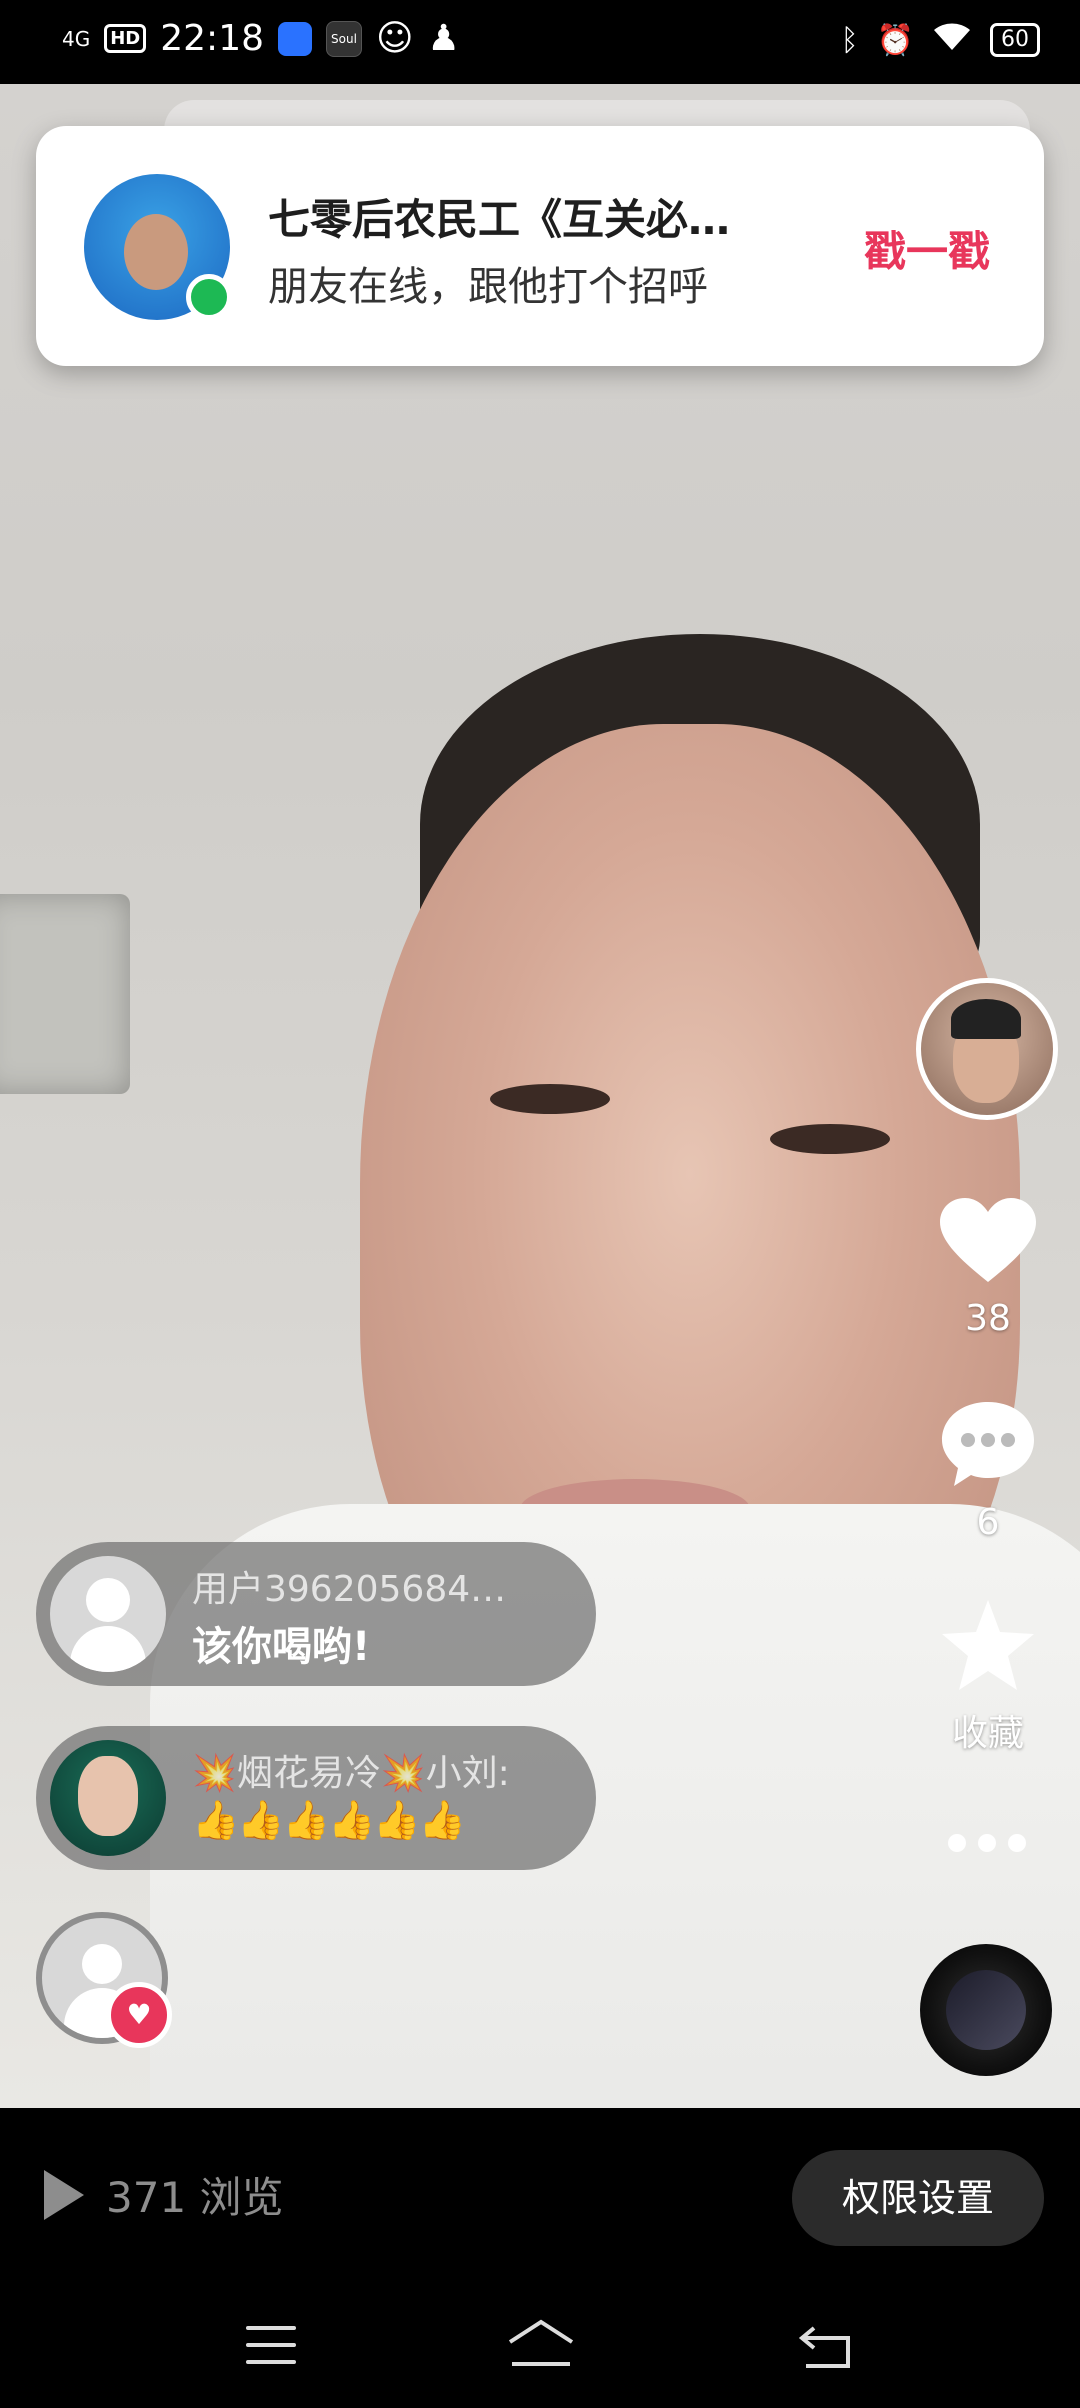 This screenshot has width=1080, height=2408. Describe the element at coordinates (952, 40) in the screenshot. I see `wifi-icon` at that location.